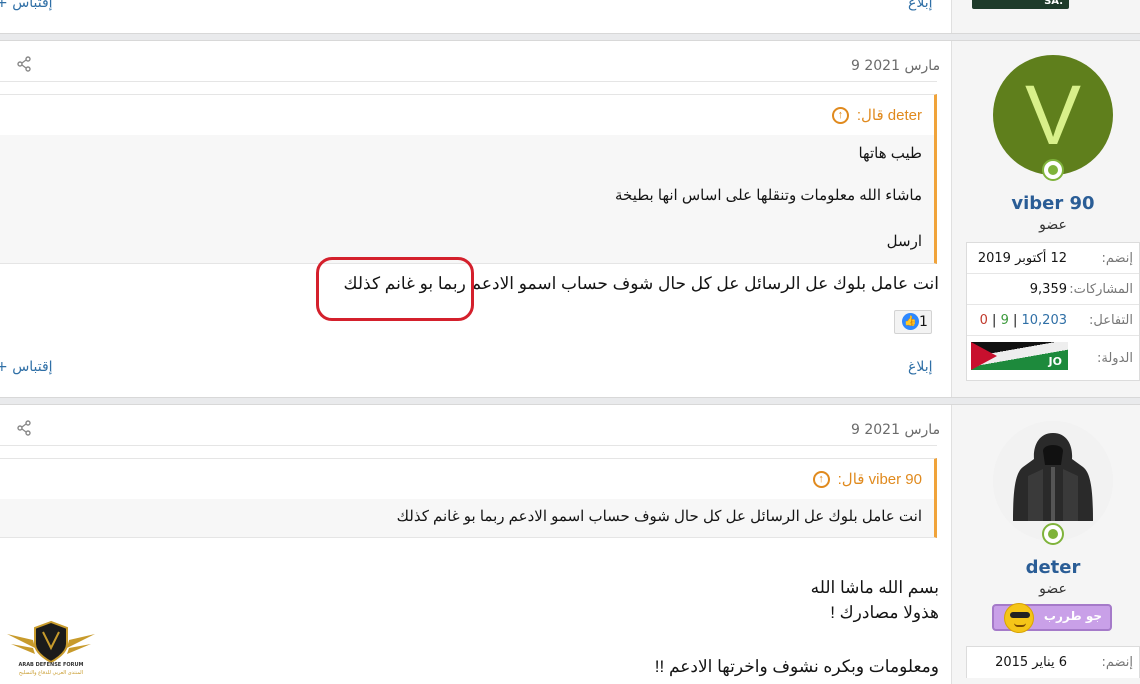  I want to click on user-avatar: V, so click(1053, 115).